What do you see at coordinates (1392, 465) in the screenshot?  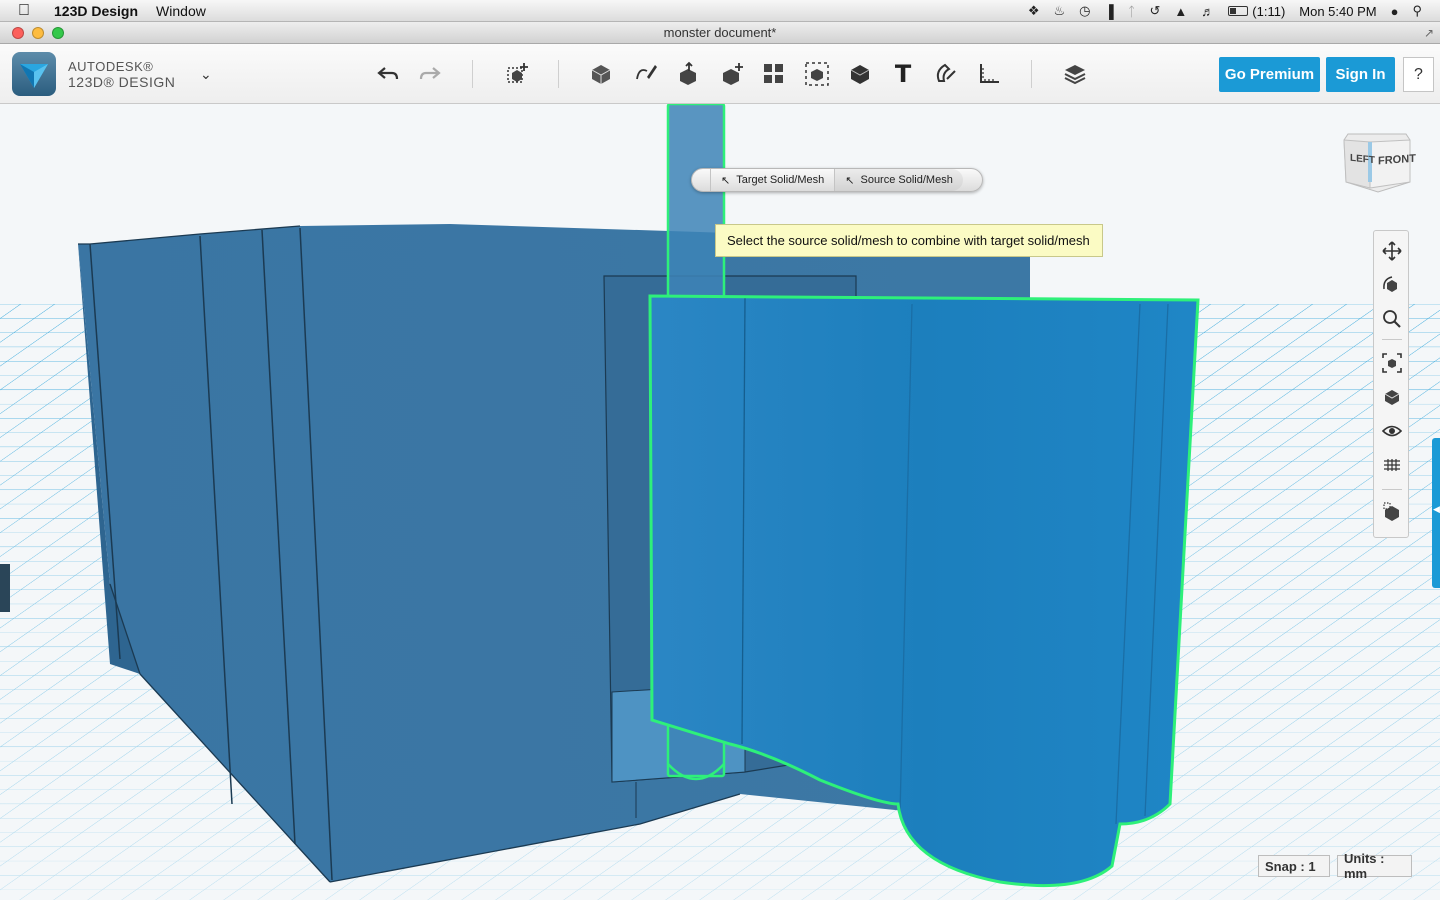 I see `grid-view-icon` at bounding box center [1392, 465].